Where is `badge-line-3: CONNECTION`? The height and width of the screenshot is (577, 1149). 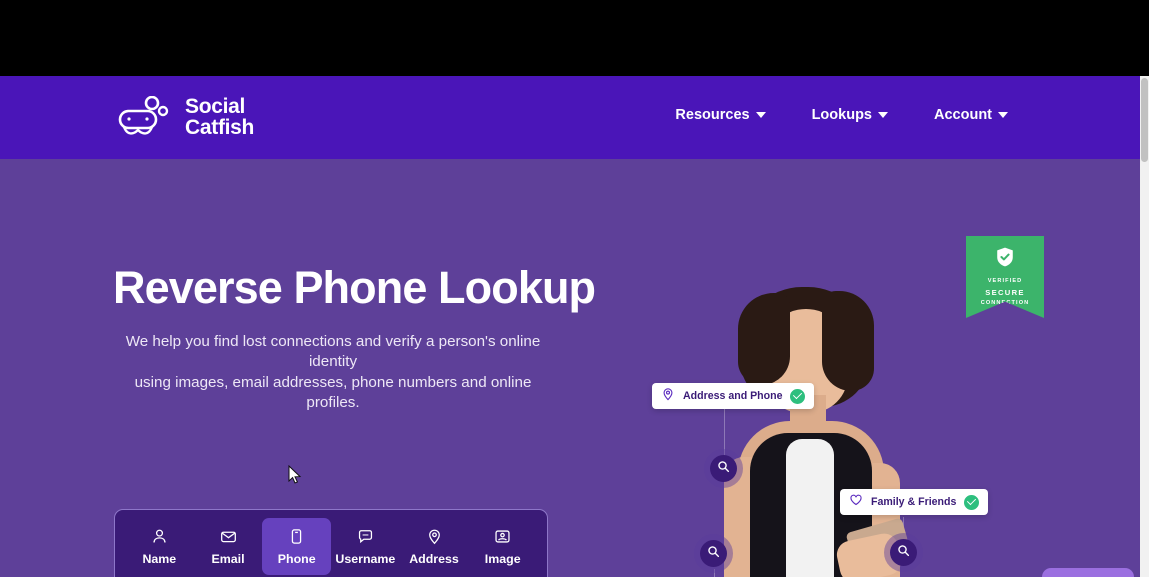 badge-line-3: CONNECTION is located at coordinates (1005, 303).